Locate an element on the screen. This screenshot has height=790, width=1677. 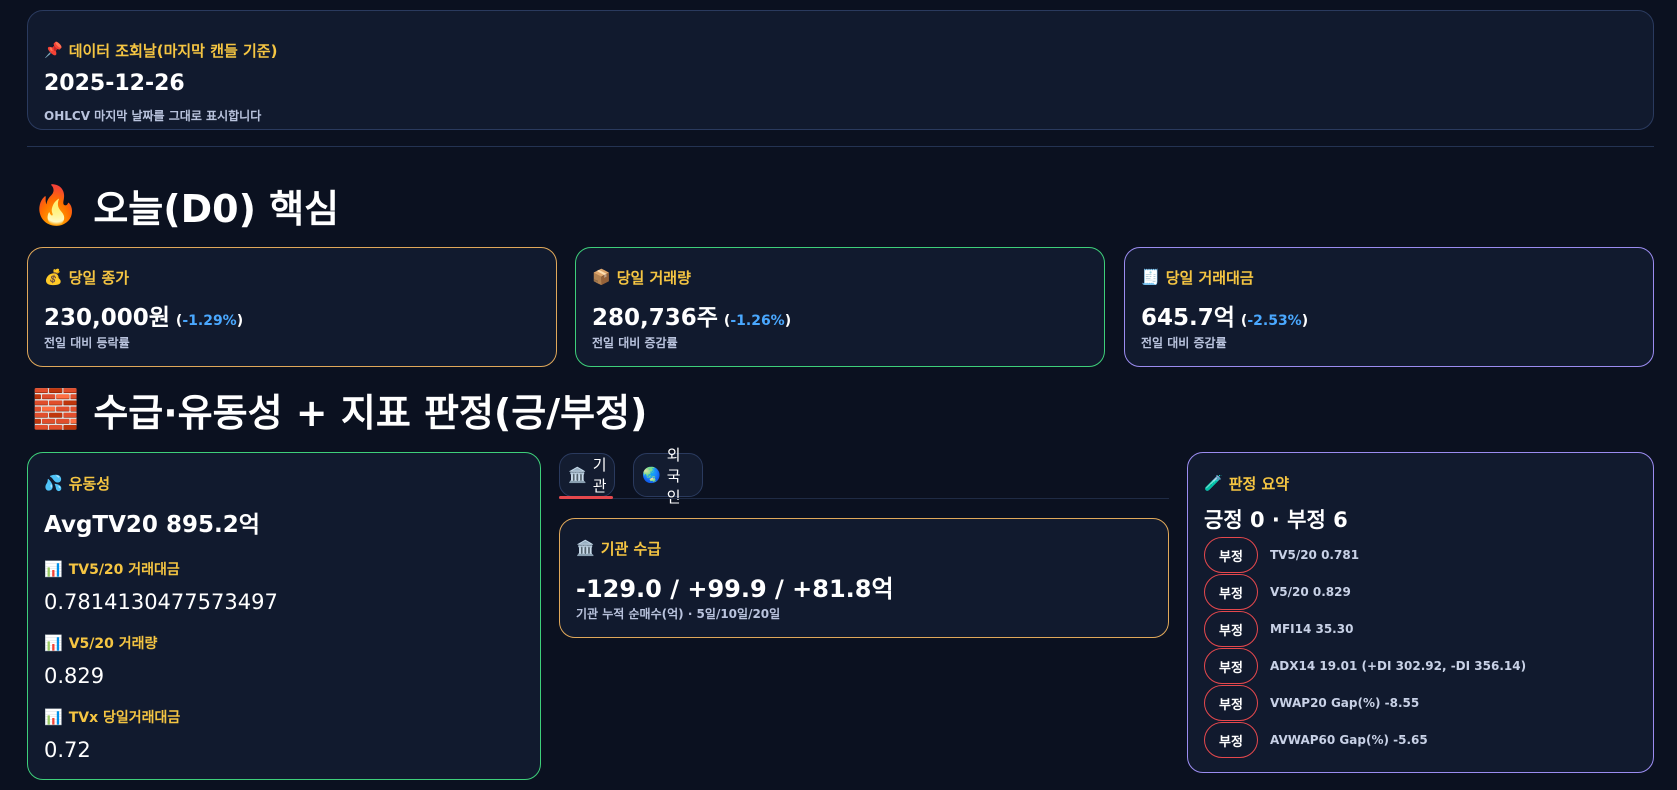
liquidity-item-label-text: TVx 당일거래대금 is located at coordinates (124, 718).